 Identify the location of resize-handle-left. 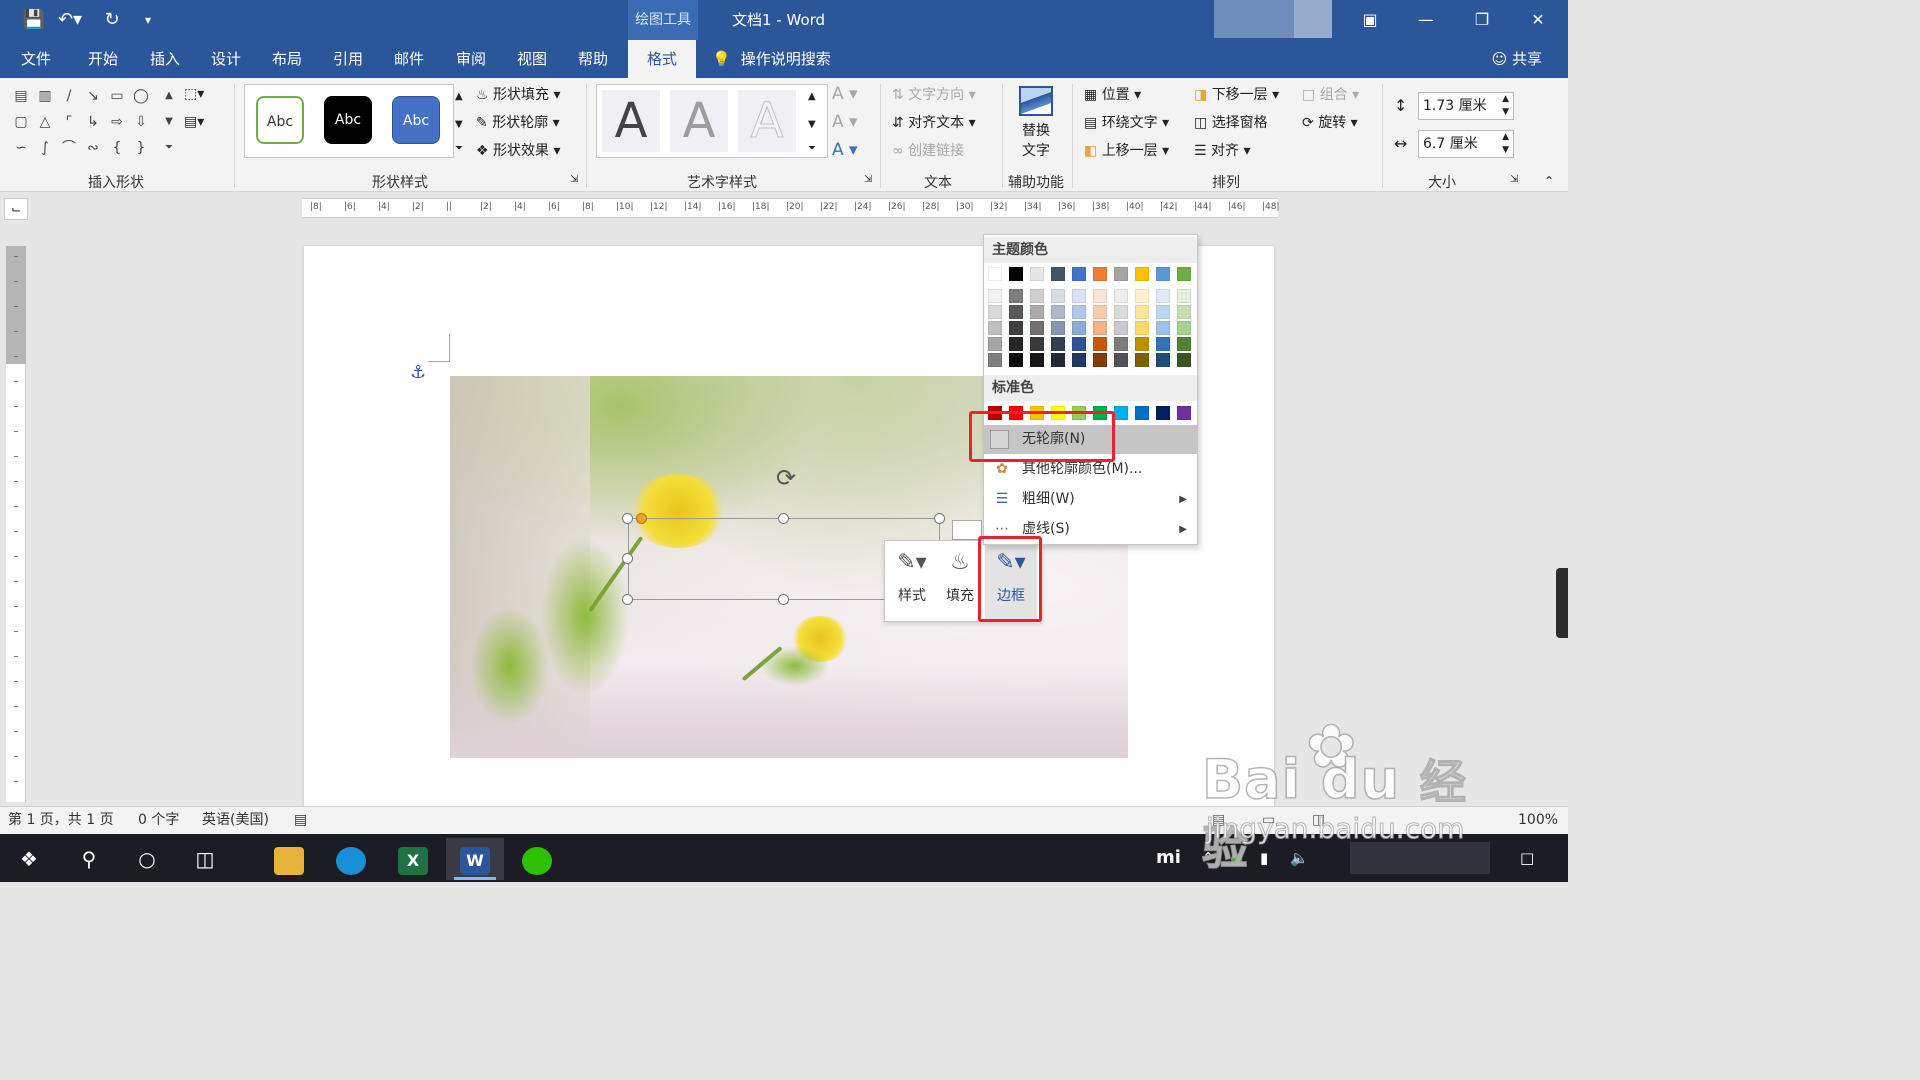
(627, 558).